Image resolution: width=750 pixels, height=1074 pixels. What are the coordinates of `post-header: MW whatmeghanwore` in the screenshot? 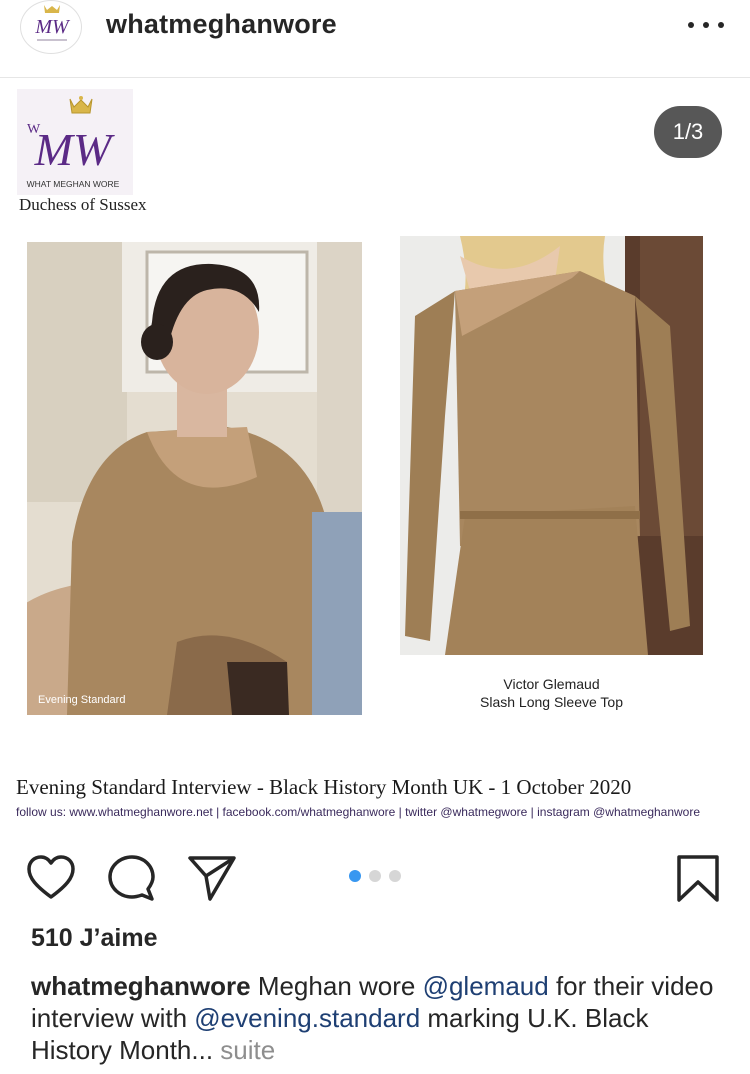 It's located at (375, 39).